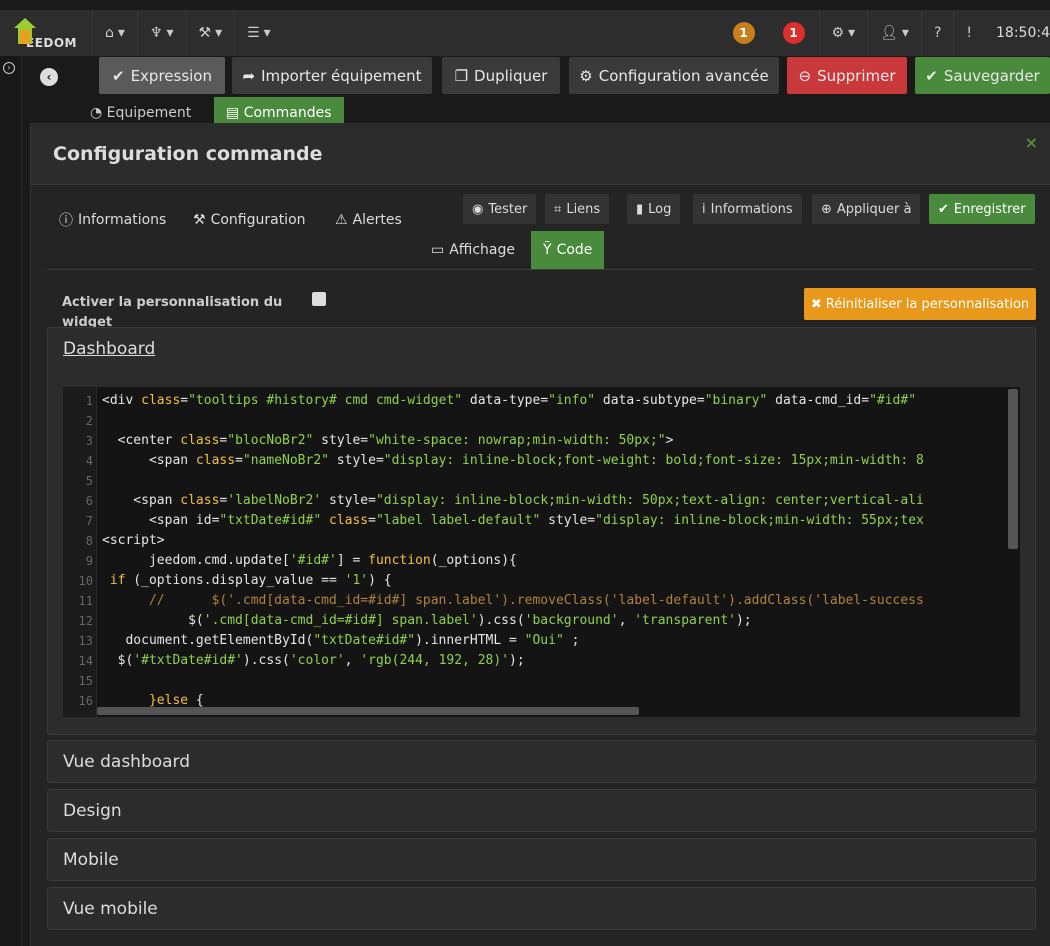 The image size is (1050, 946). I want to click on exclamation-icon: !, so click(969, 33).